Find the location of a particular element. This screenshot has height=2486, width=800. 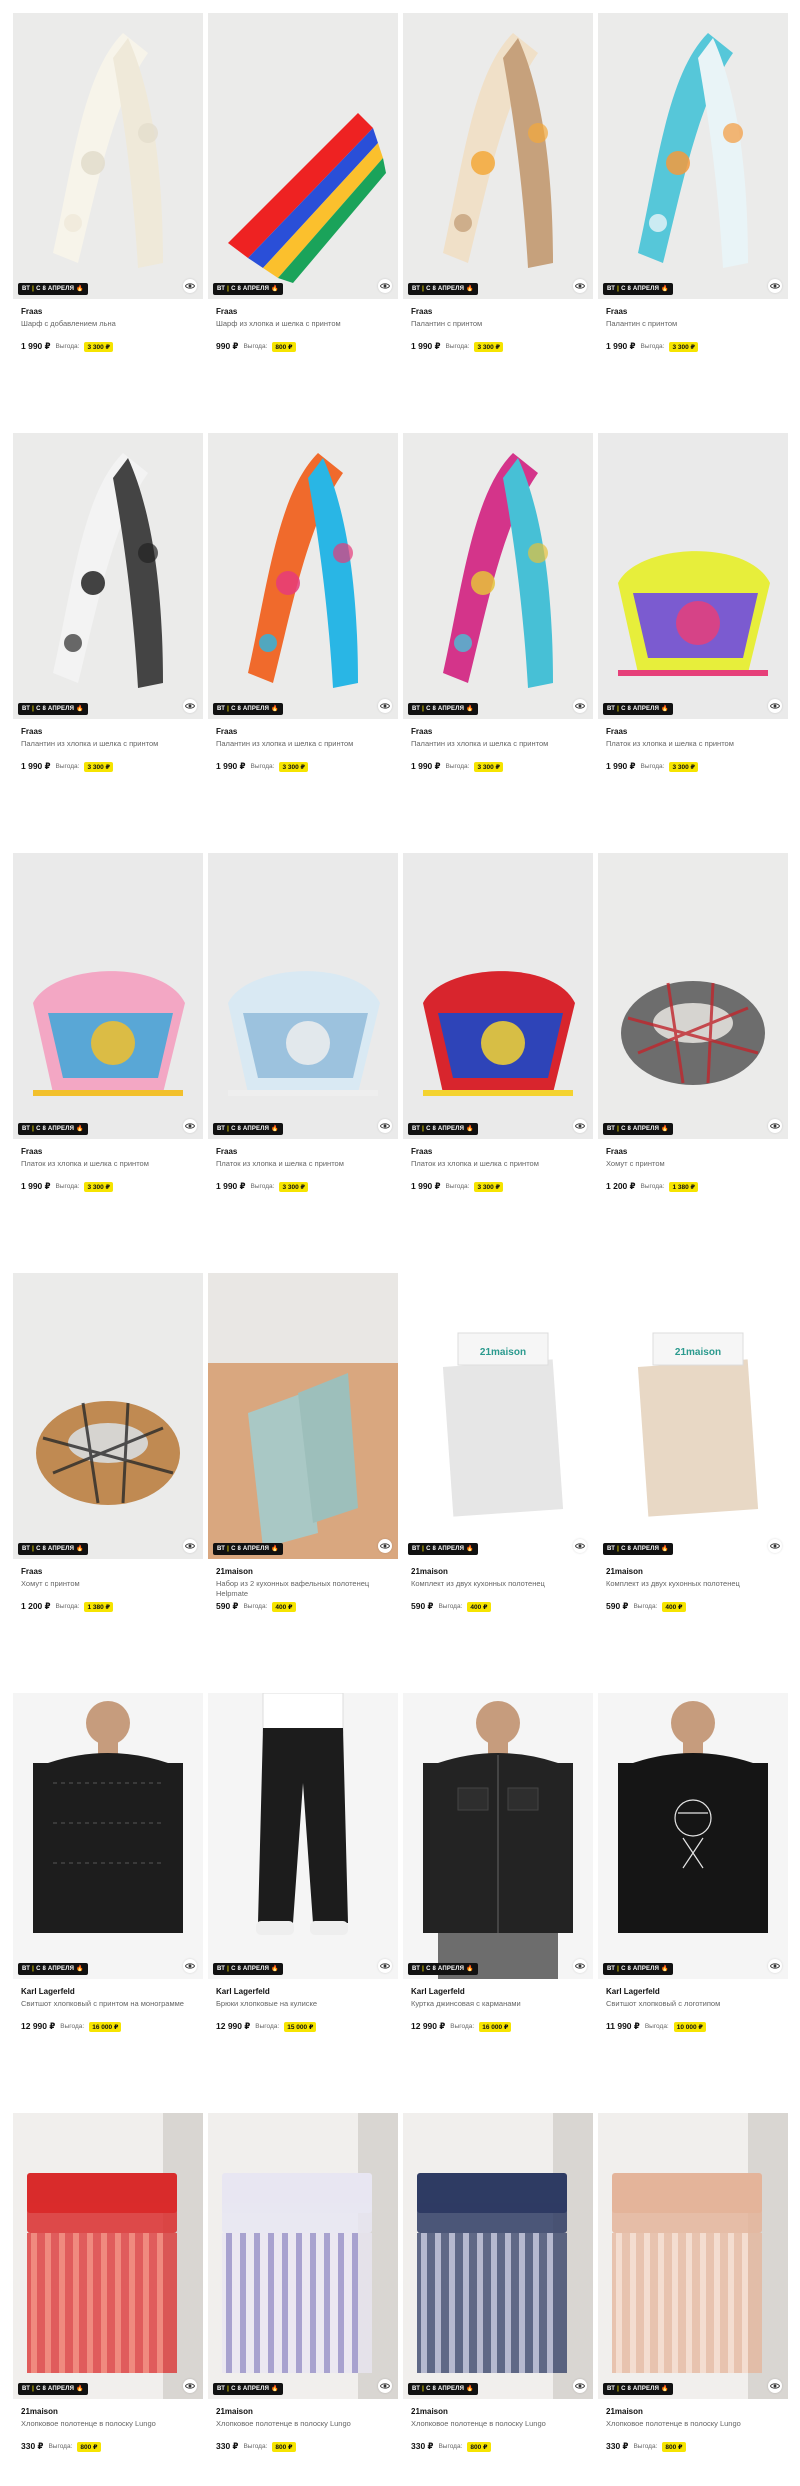

benefit-label: Выгода: is located at coordinates (652, 346).